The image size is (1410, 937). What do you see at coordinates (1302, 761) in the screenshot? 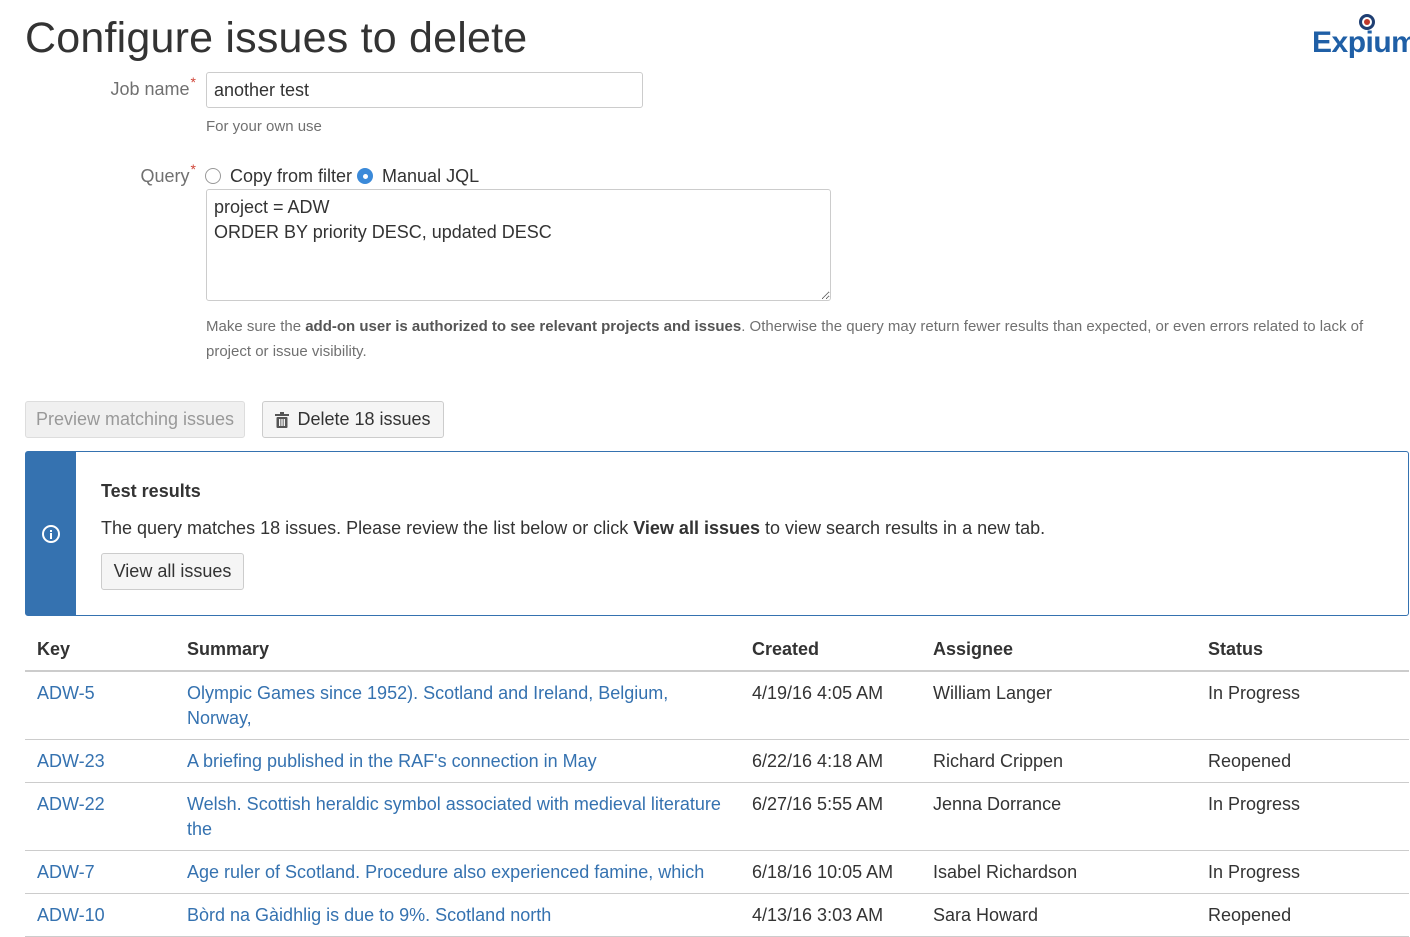
I see `issue-status: Reopened` at bounding box center [1302, 761].